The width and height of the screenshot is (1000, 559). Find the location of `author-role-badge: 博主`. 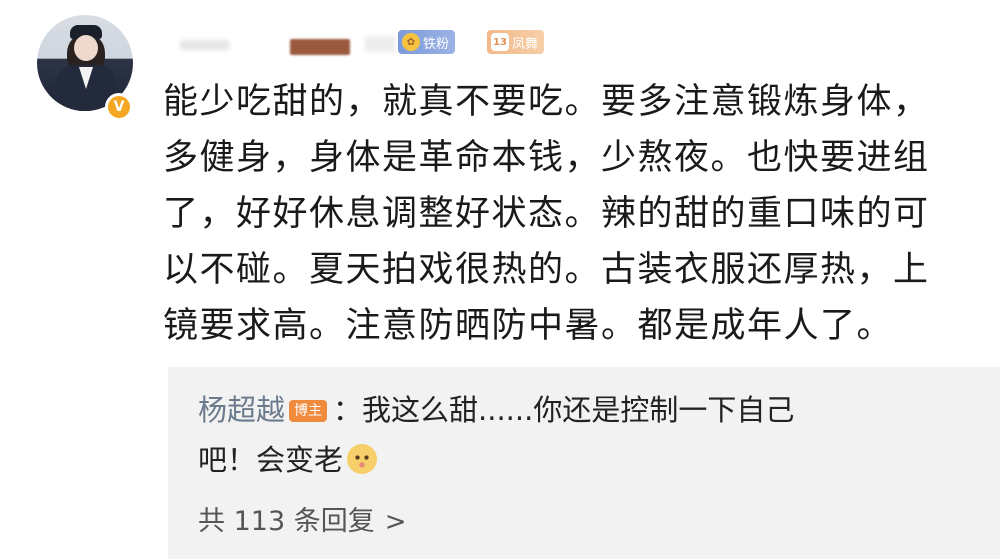

author-role-badge: 博主 is located at coordinates (308, 411).